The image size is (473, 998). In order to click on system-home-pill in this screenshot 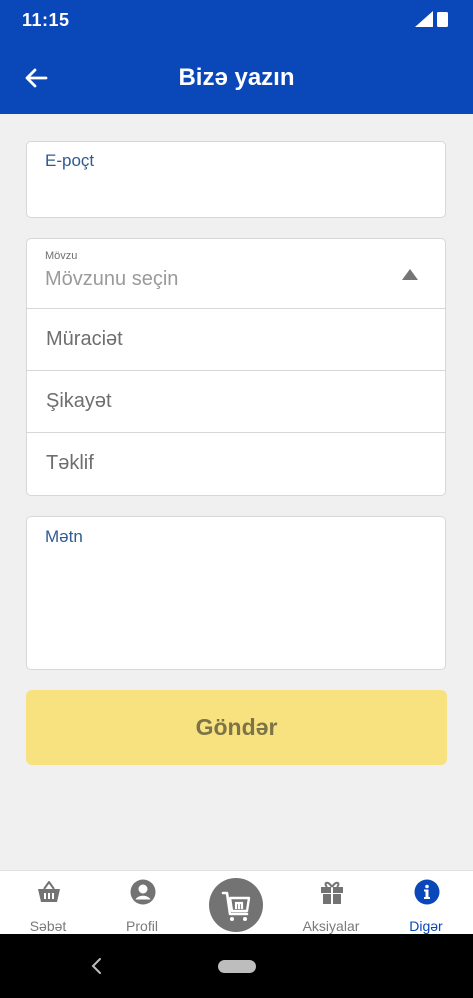, I will do `click(237, 966)`.